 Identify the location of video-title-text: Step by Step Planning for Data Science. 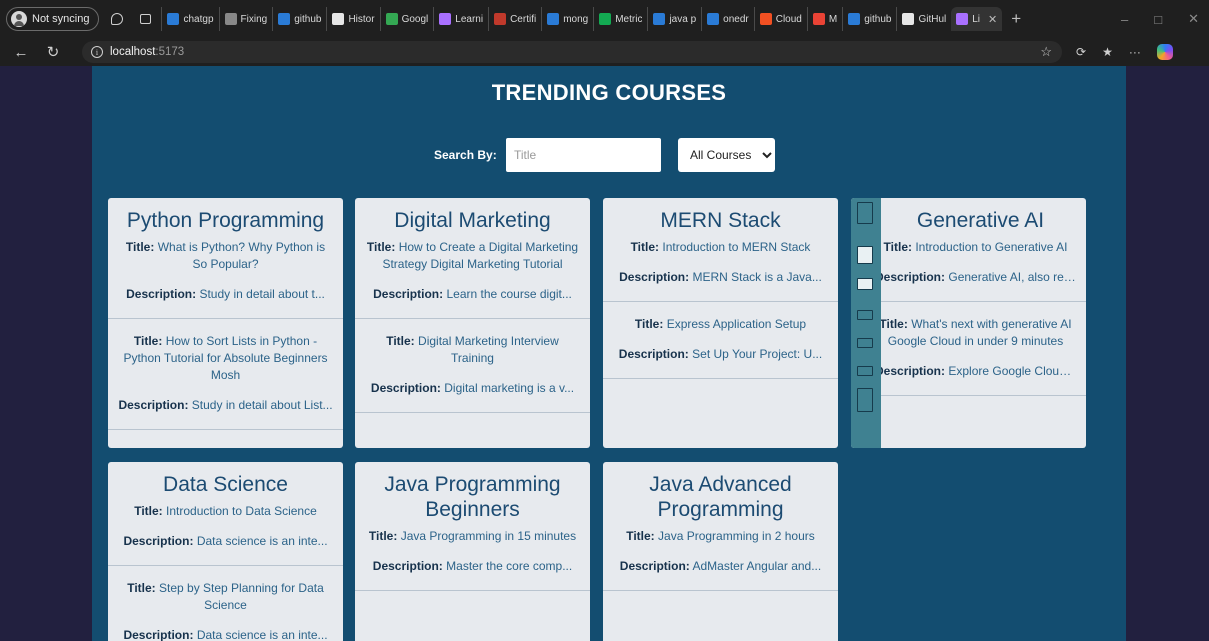
(241, 596).